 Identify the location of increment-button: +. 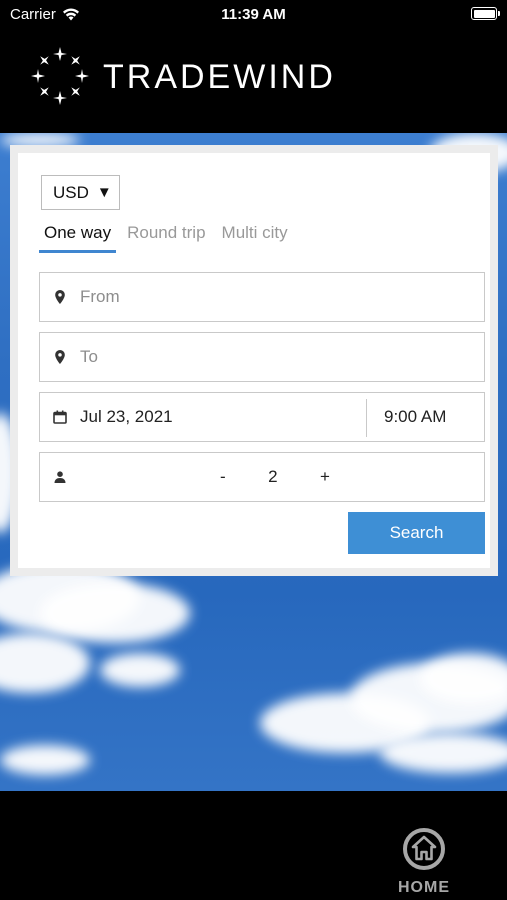
(325, 477).